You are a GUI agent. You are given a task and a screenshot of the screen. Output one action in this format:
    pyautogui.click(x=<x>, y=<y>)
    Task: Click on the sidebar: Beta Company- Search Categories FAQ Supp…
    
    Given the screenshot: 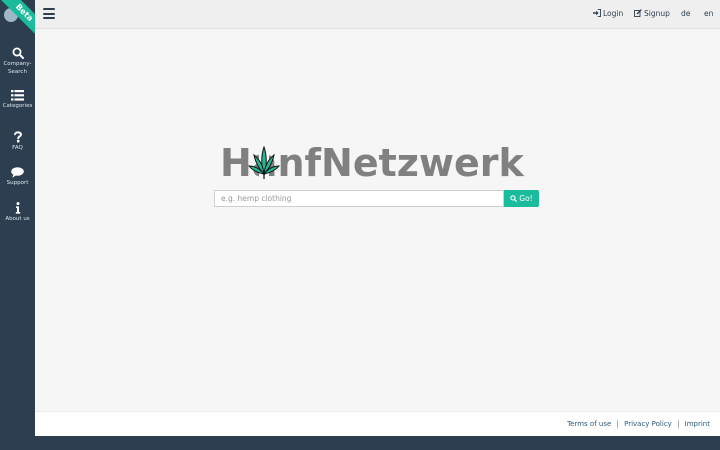 What is the action you would take?
    pyautogui.click(x=17, y=225)
    